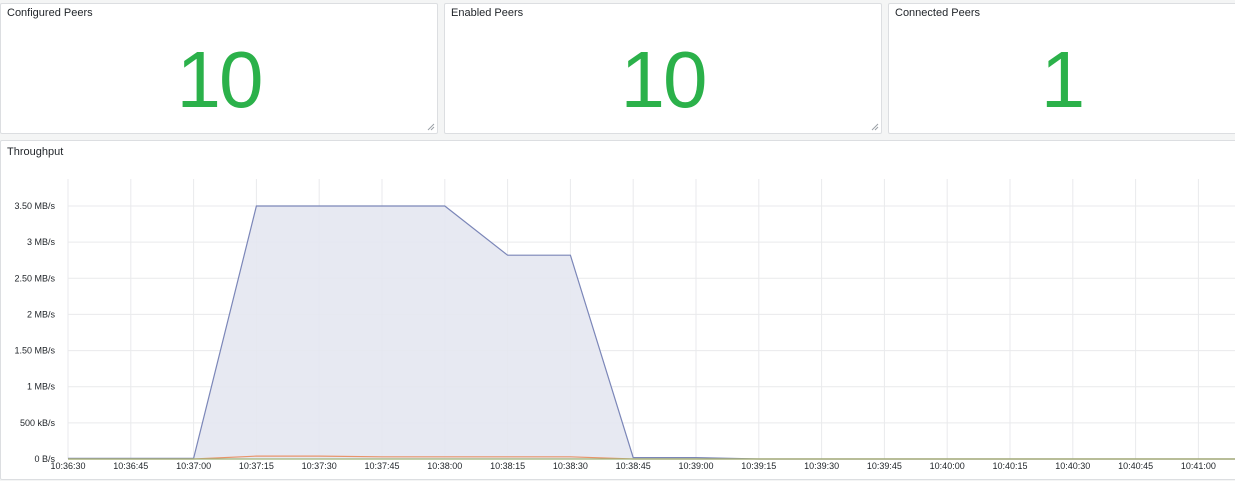 The width and height of the screenshot is (1235, 481). Describe the element at coordinates (381, 466) in the screenshot. I see `x-tick-label: 10:37:45` at that location.